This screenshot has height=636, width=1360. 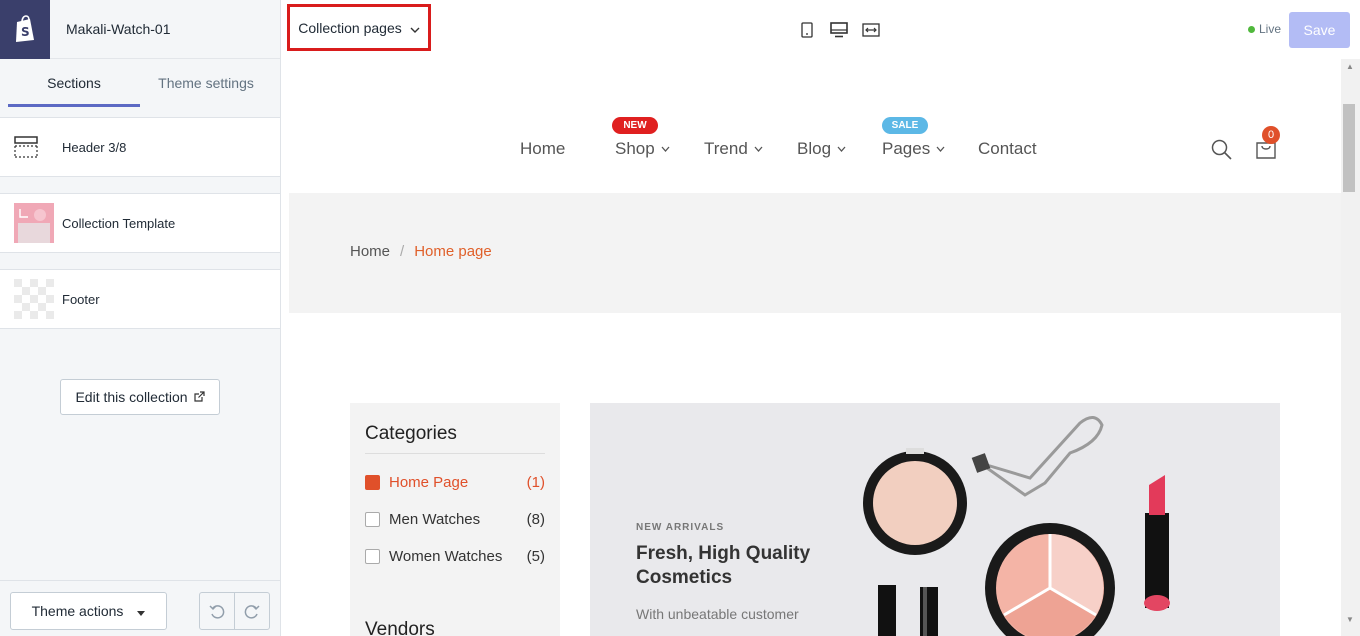 I want to click on undo-redo-group, so click(x=234, y=611).